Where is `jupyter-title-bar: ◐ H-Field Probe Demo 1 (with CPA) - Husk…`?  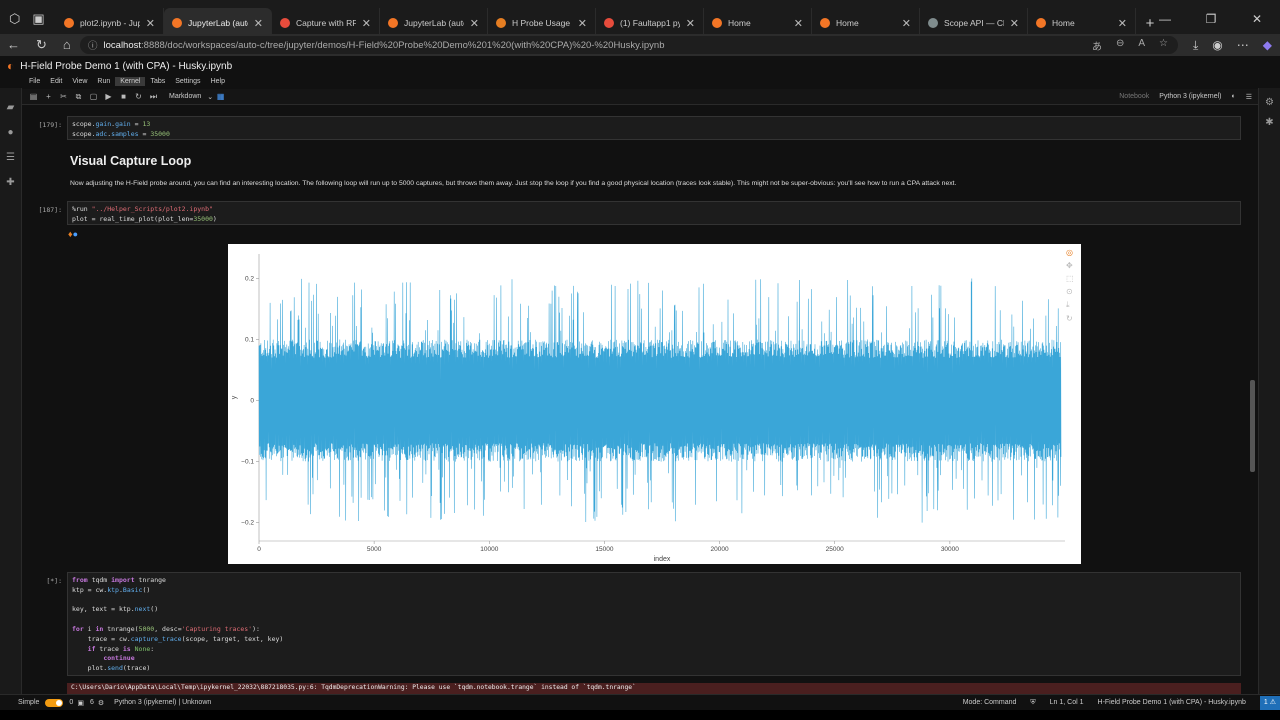 jupyter-title-bar: ◐ H-Field Probe Demo 1 (with CPA) - Husk… is located at coordinates (640, 66).